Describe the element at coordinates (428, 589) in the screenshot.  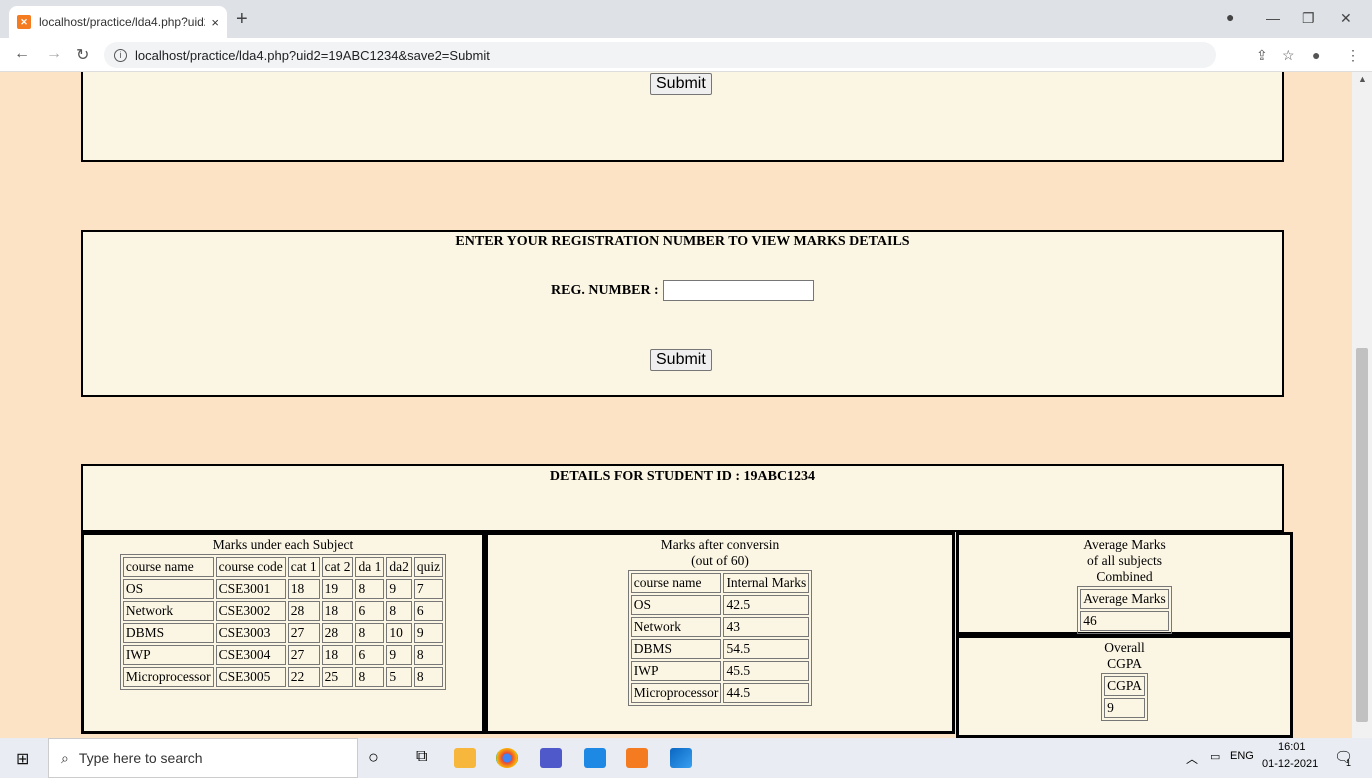
I see `table-cell: 7` at that location.